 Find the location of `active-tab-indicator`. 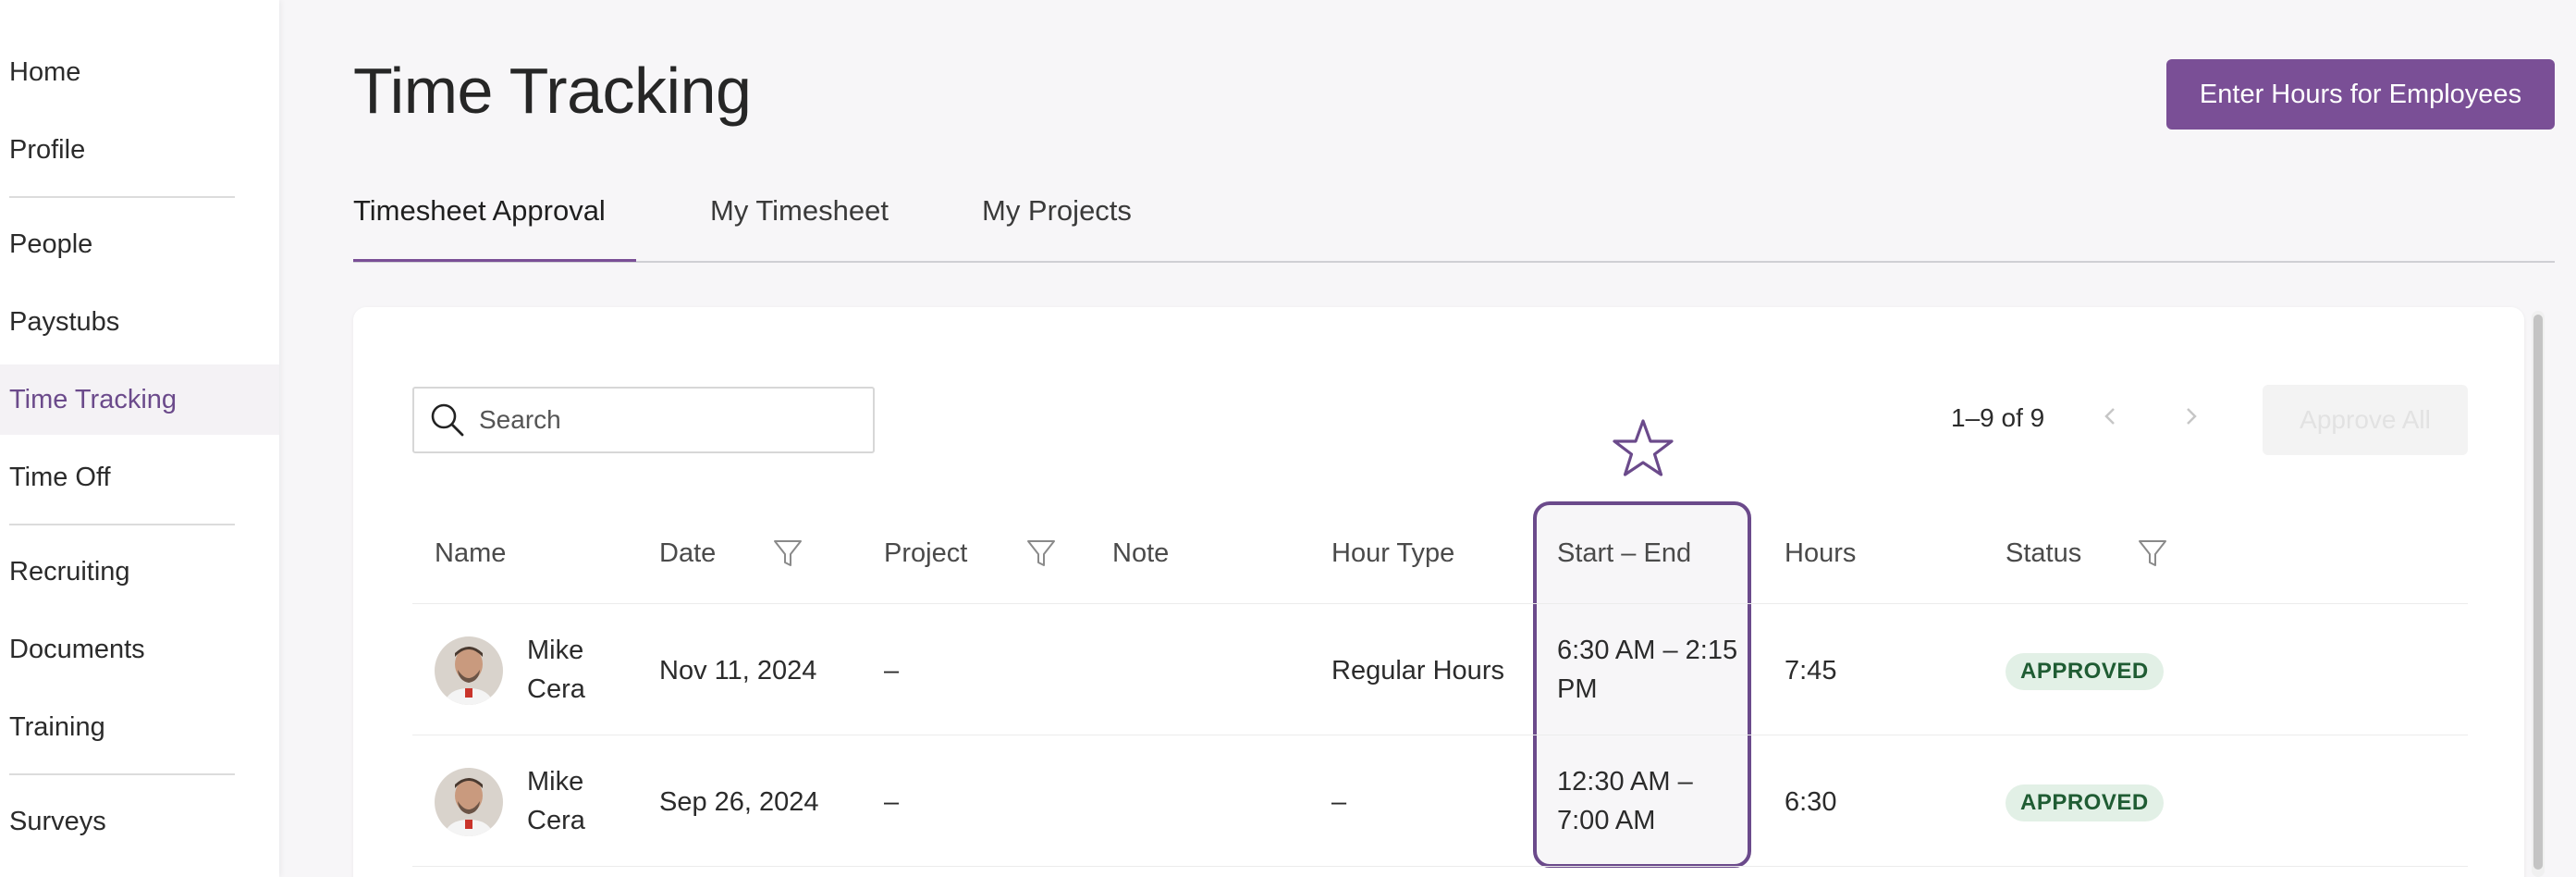

active-tab-indicator is located at coordinates (494, 260).